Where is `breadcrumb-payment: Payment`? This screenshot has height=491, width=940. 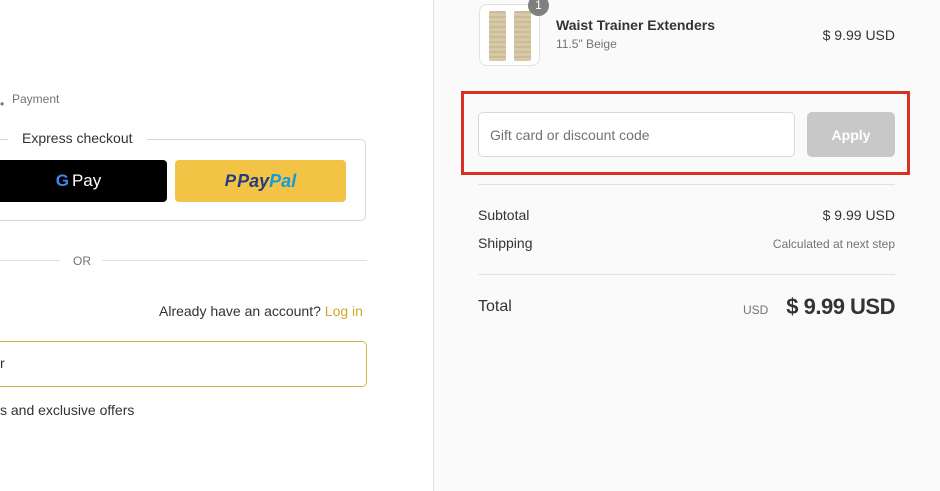 breadcrumb-payment: Payment is located at coordinates (35, 99).